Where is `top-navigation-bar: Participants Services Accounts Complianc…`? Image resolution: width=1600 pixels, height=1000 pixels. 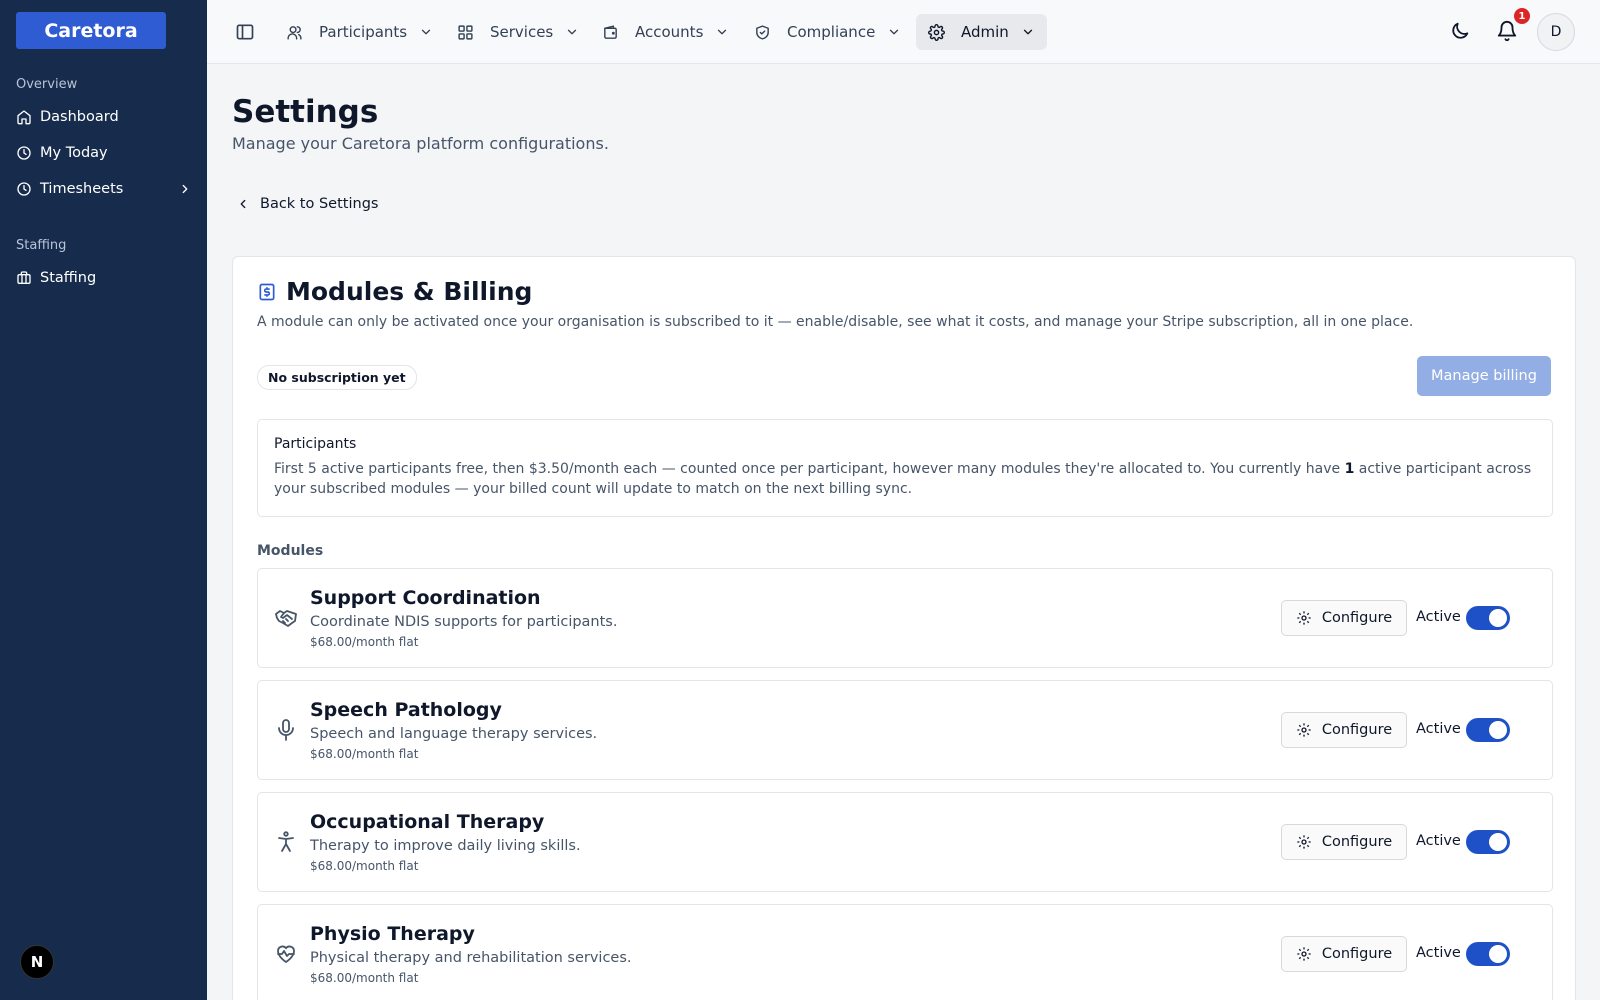 top-navigation-bar: Participants Services Accounts Complianc… is located at coordinates (903, 32).